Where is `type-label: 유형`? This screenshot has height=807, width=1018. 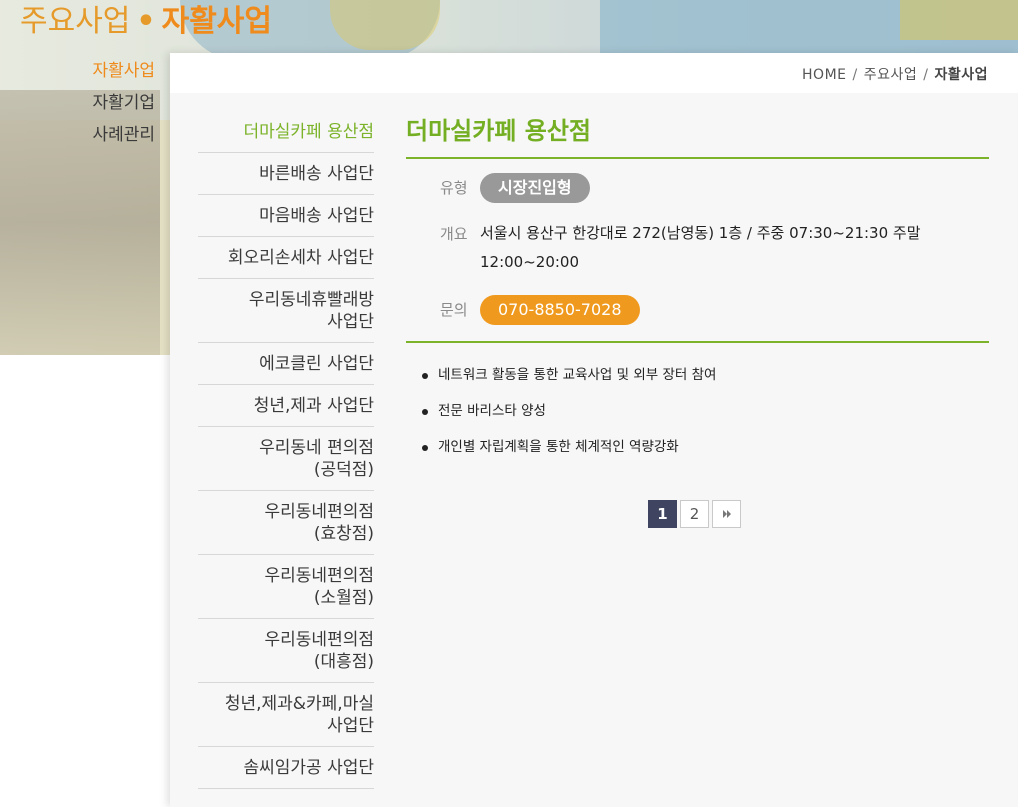 type-label: 유형 is located at coordinates (454, 188).